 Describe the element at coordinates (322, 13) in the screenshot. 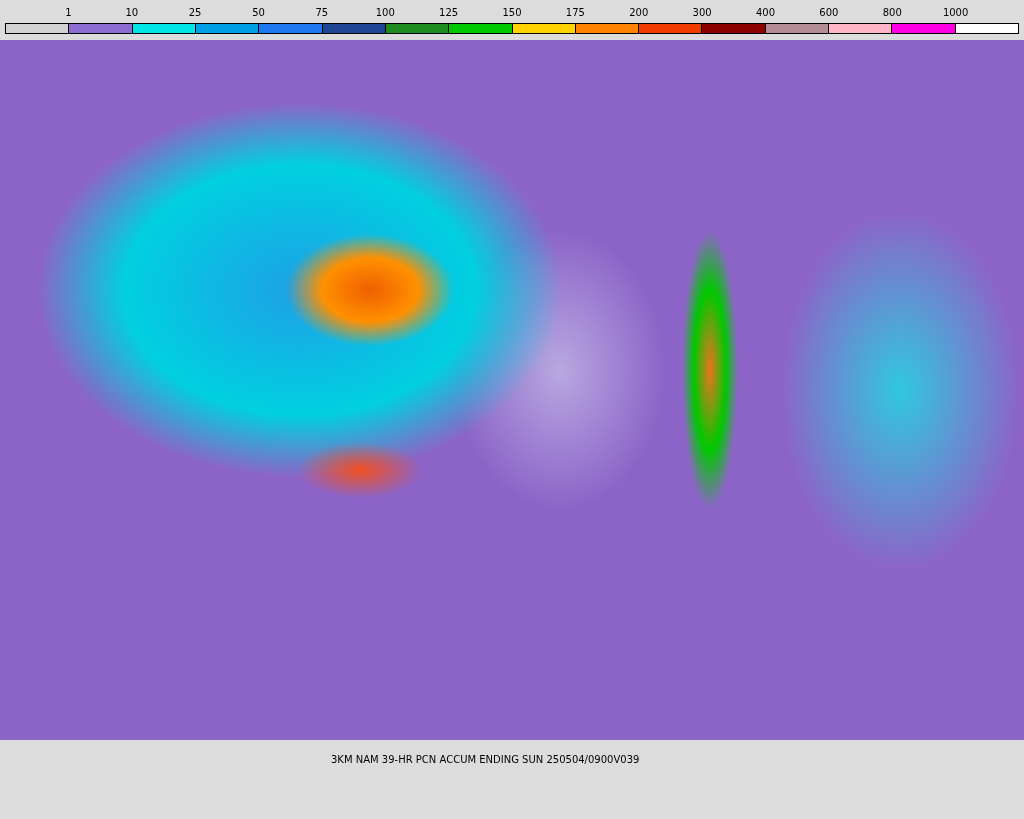

I see `legend-label: 75` at that location.